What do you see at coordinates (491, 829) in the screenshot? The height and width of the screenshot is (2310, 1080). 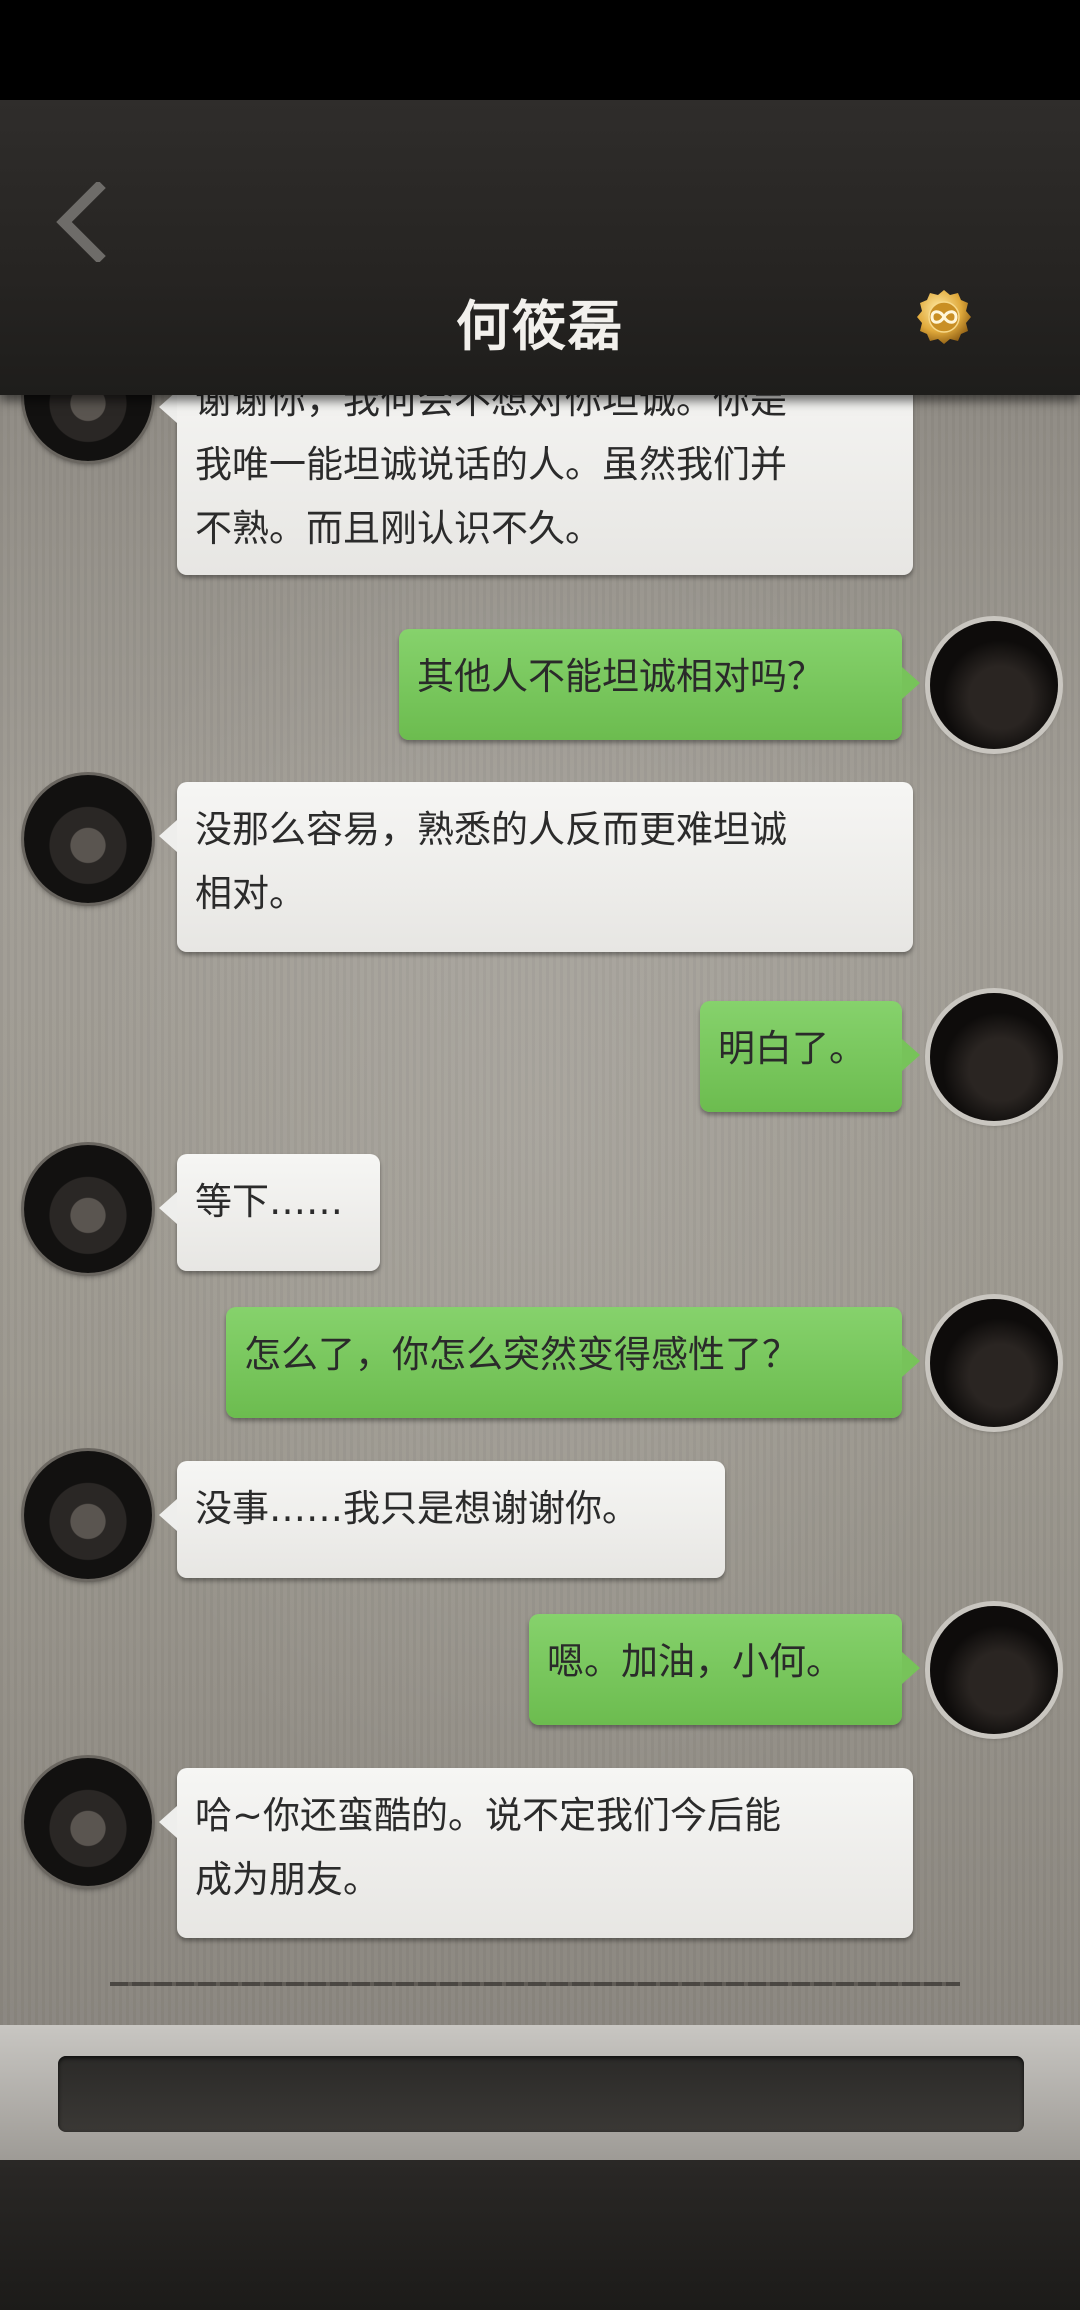 I see `message-line: 没那么容易，熟悉的人反而更难坦诚` at bounding box center [491, 829].